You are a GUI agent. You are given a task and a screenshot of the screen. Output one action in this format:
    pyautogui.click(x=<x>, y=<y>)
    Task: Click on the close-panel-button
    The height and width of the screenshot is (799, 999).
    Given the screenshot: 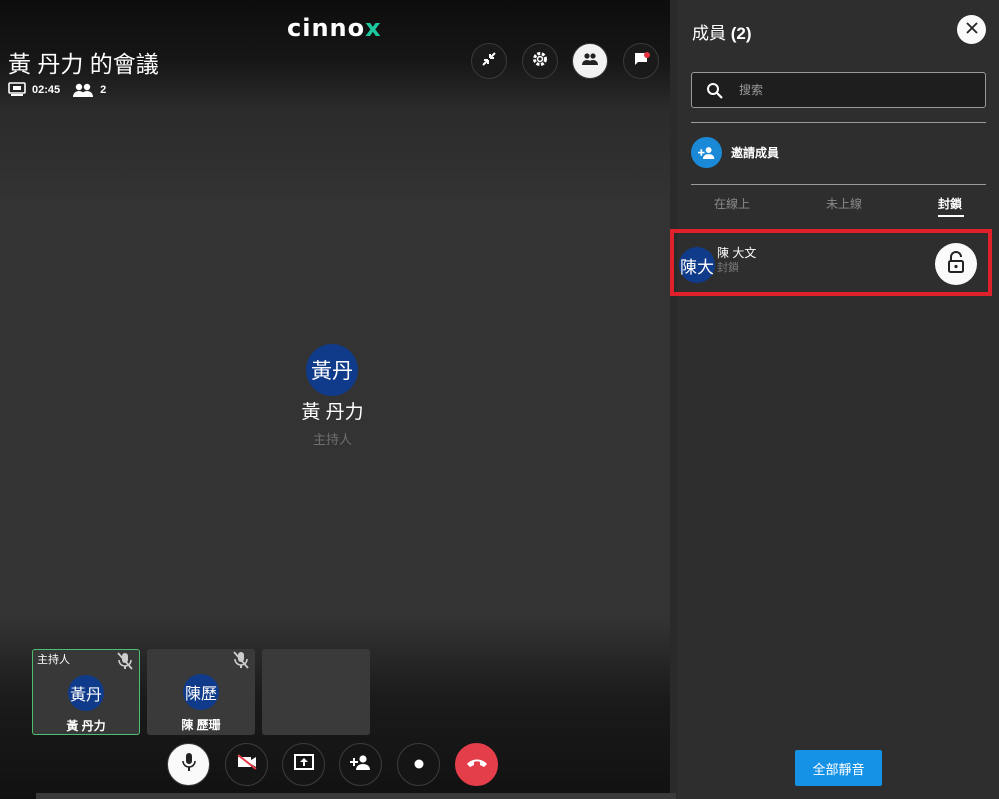 What is the action you would take?
    pyautogui.click(x=971, y=29)
    